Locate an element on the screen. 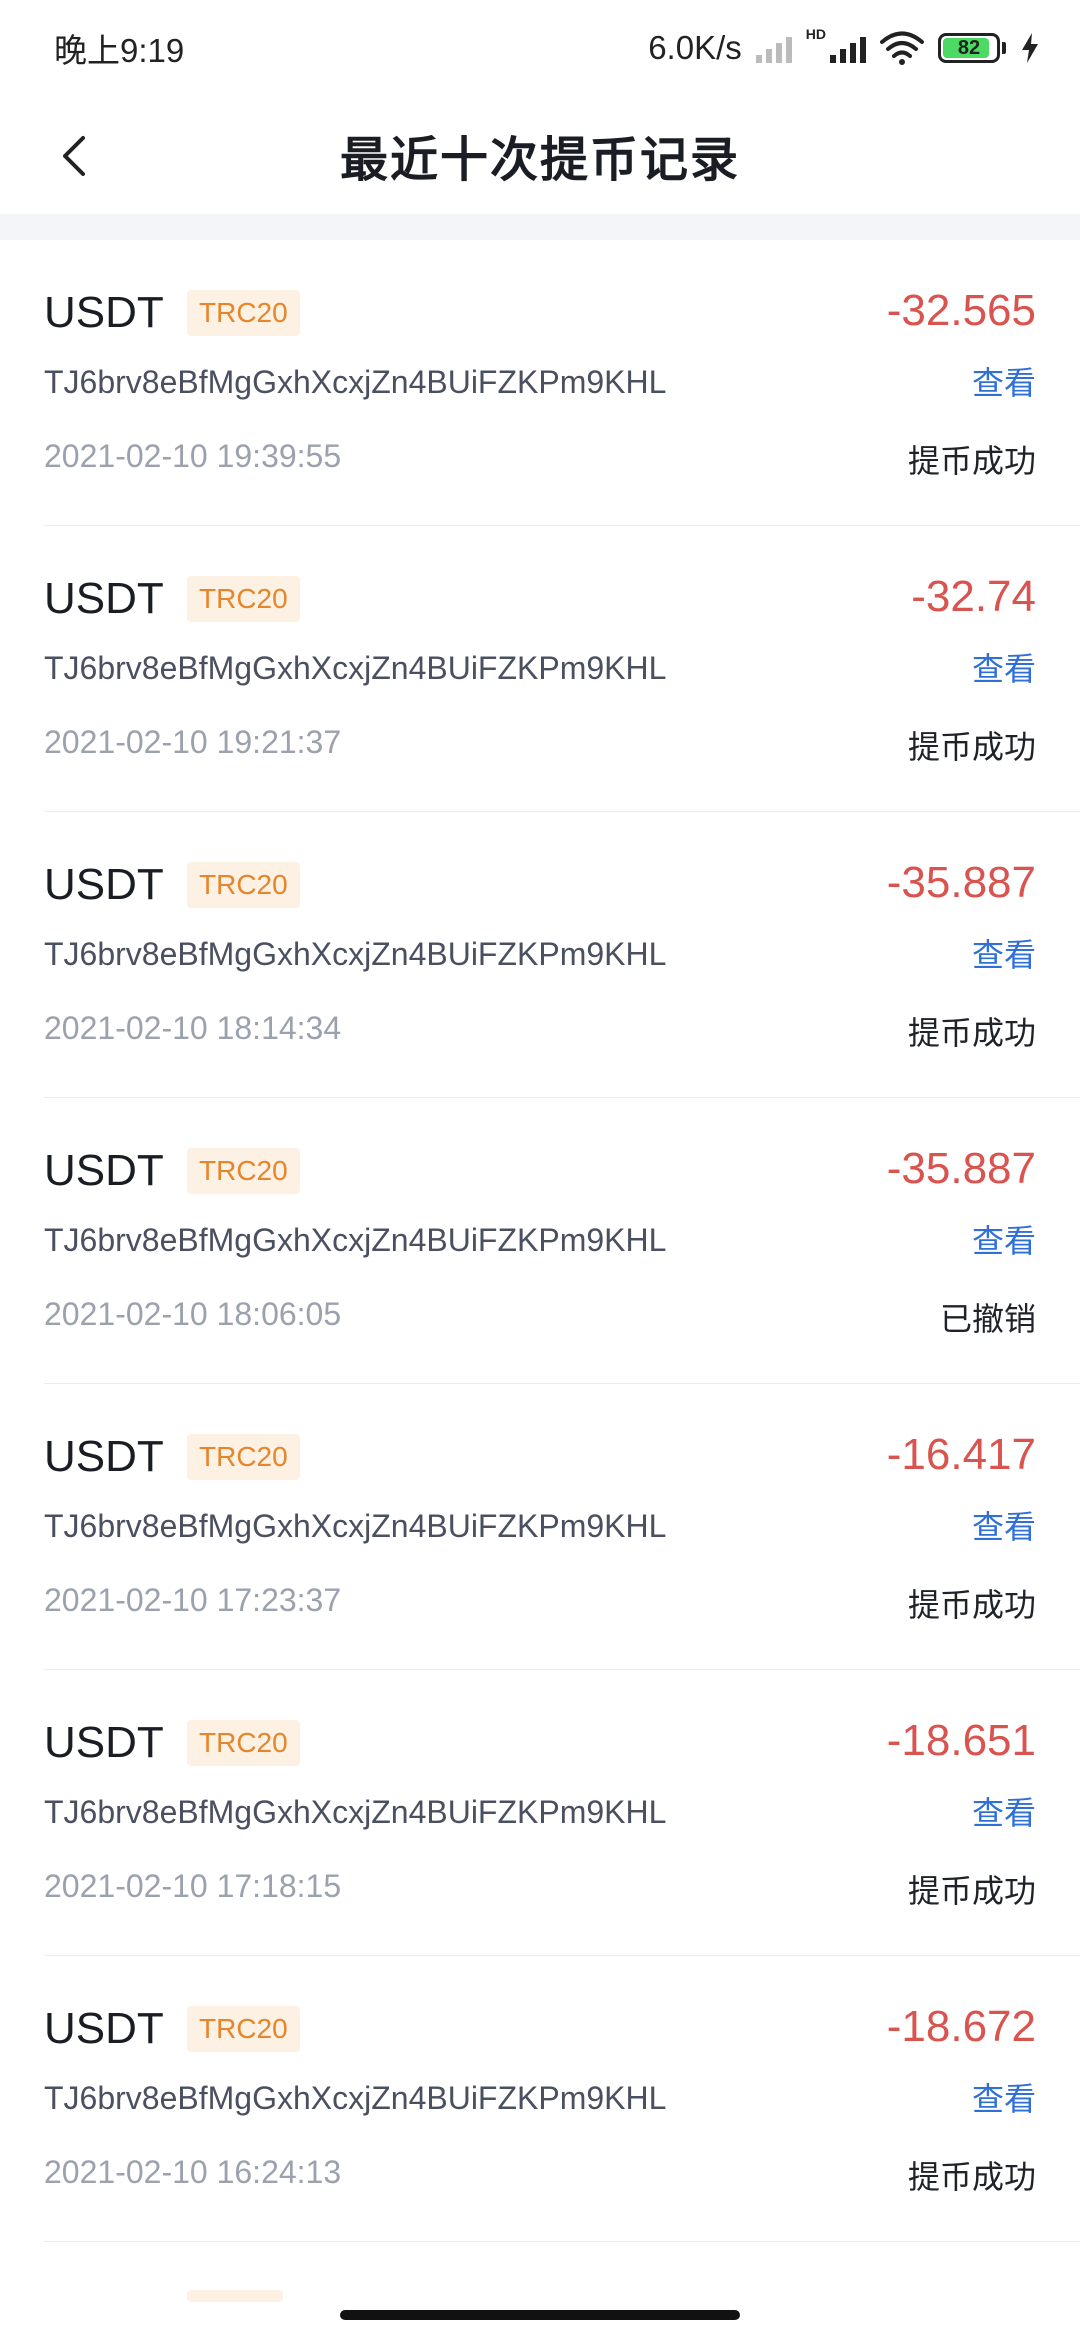  timestamp: 2021-02-10 17:18:15 is located at coordinates (193, 1886).